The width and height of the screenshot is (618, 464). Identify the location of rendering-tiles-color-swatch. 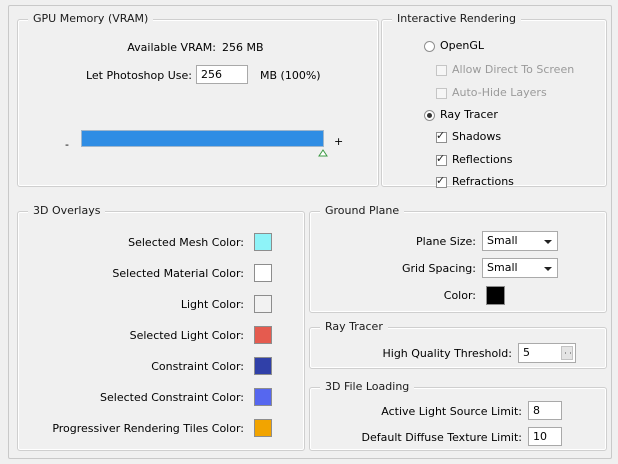
(263, 428).